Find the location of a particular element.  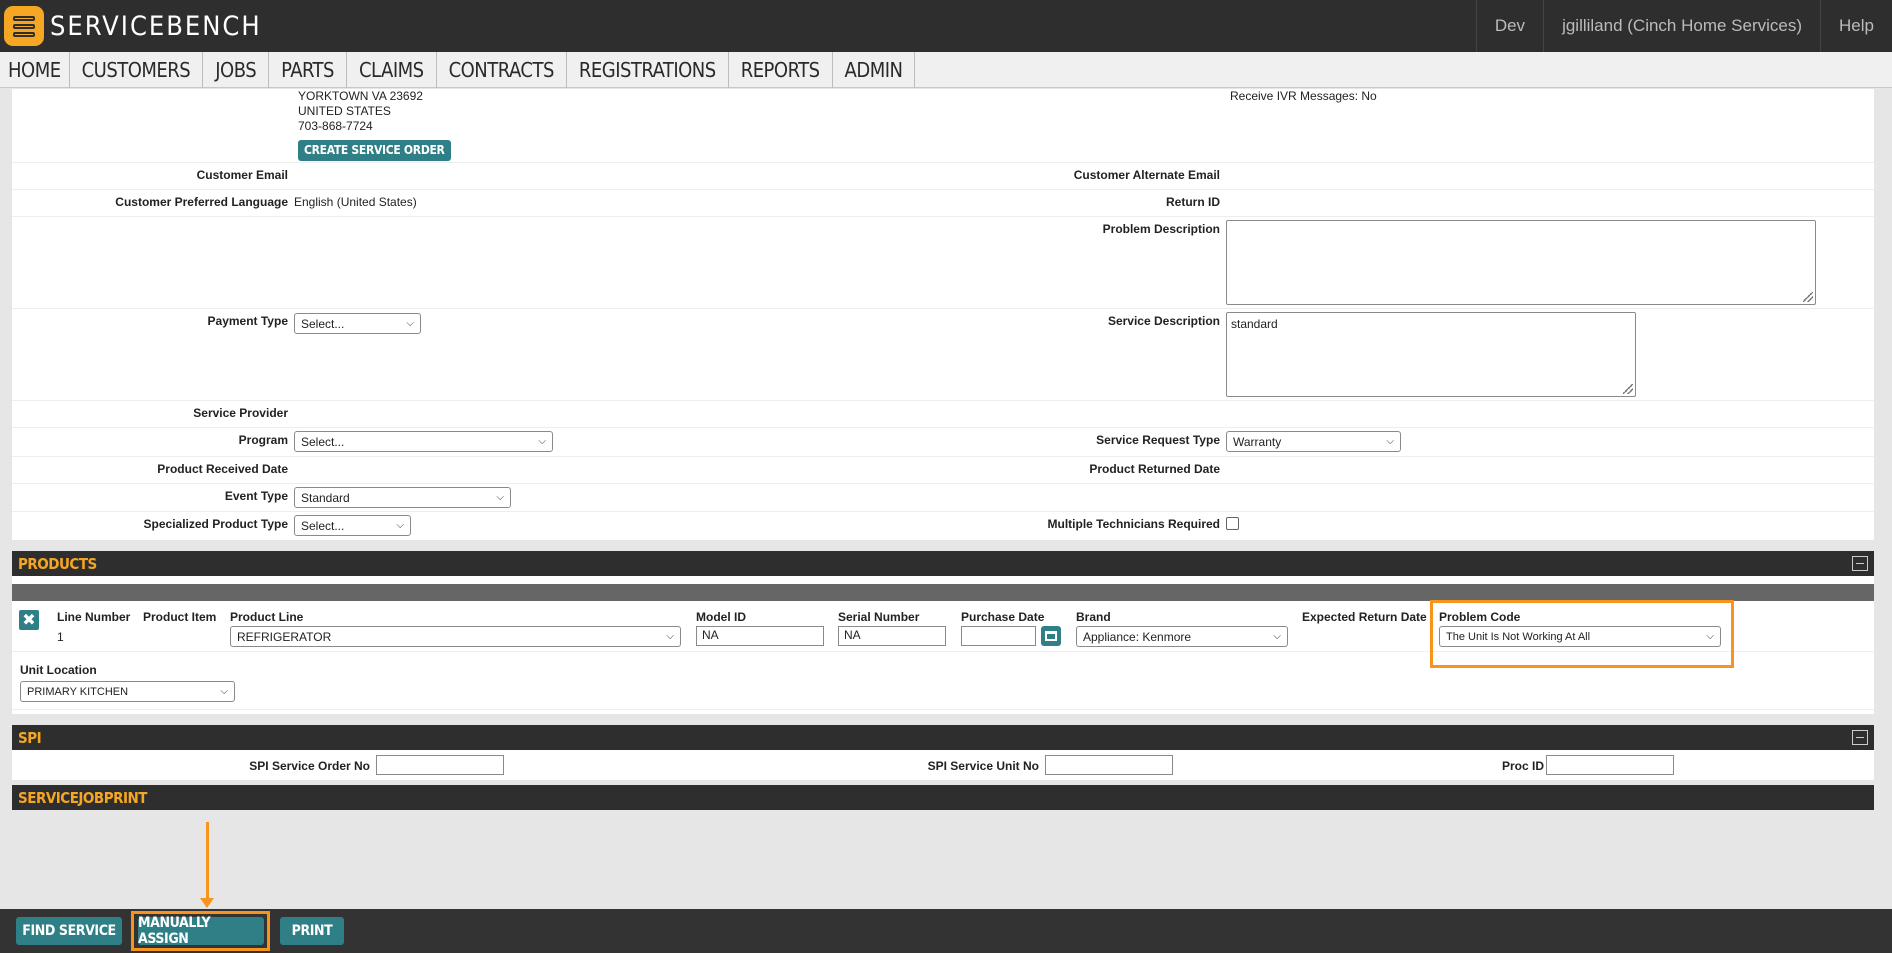

event-type-row: Event Type Standard ⌵ is located at coordinates (943, 498).